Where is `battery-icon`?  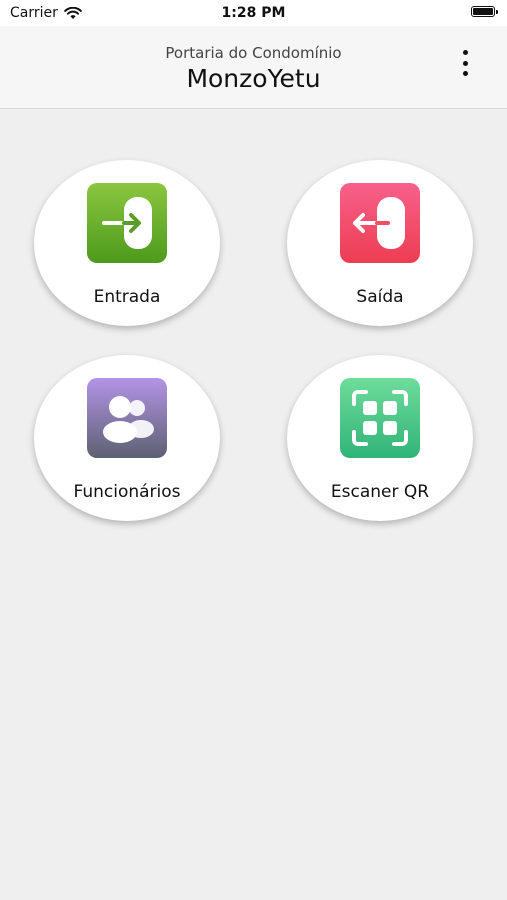 battery-icon is located at coordinates (484, 11).